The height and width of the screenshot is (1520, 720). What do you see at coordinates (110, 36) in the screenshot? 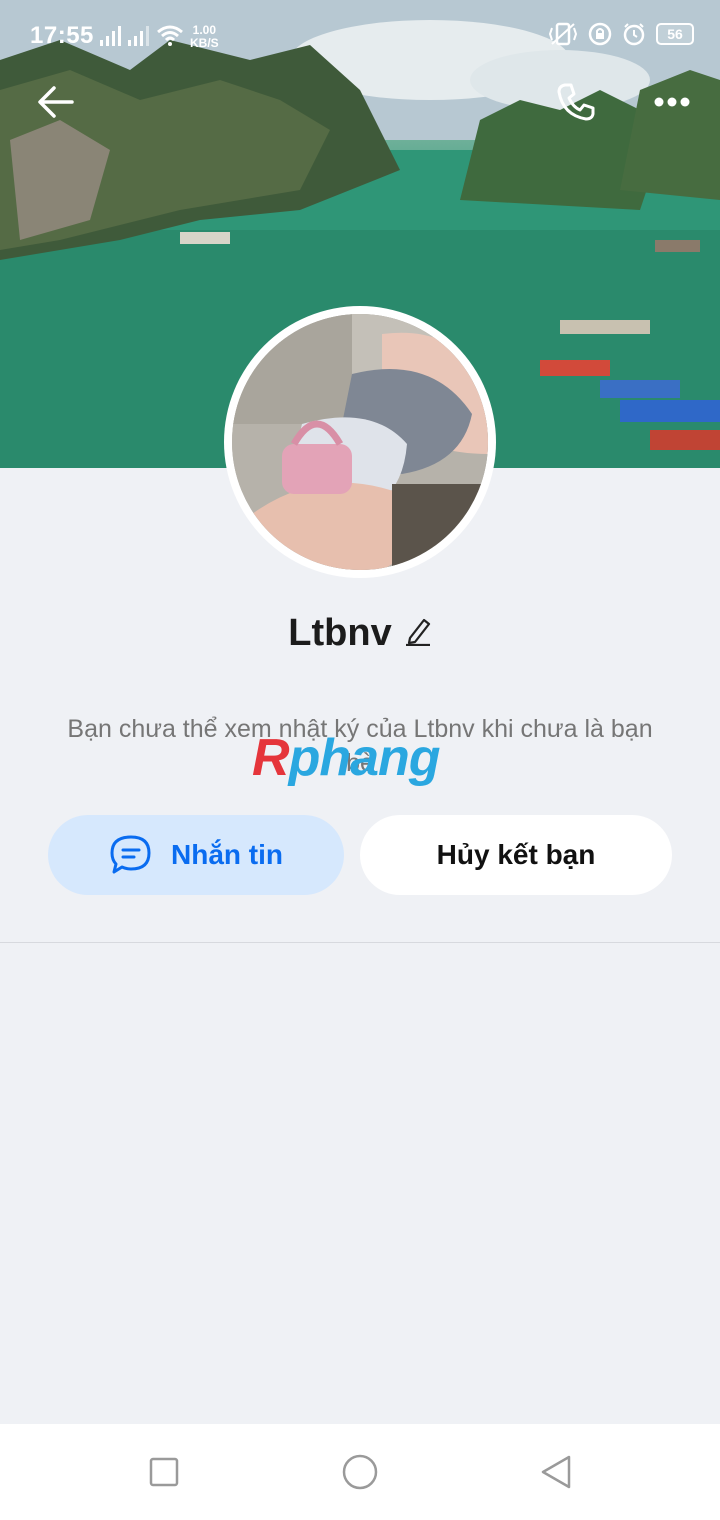
I see `signal-icon` at bounding box center [110, 36].